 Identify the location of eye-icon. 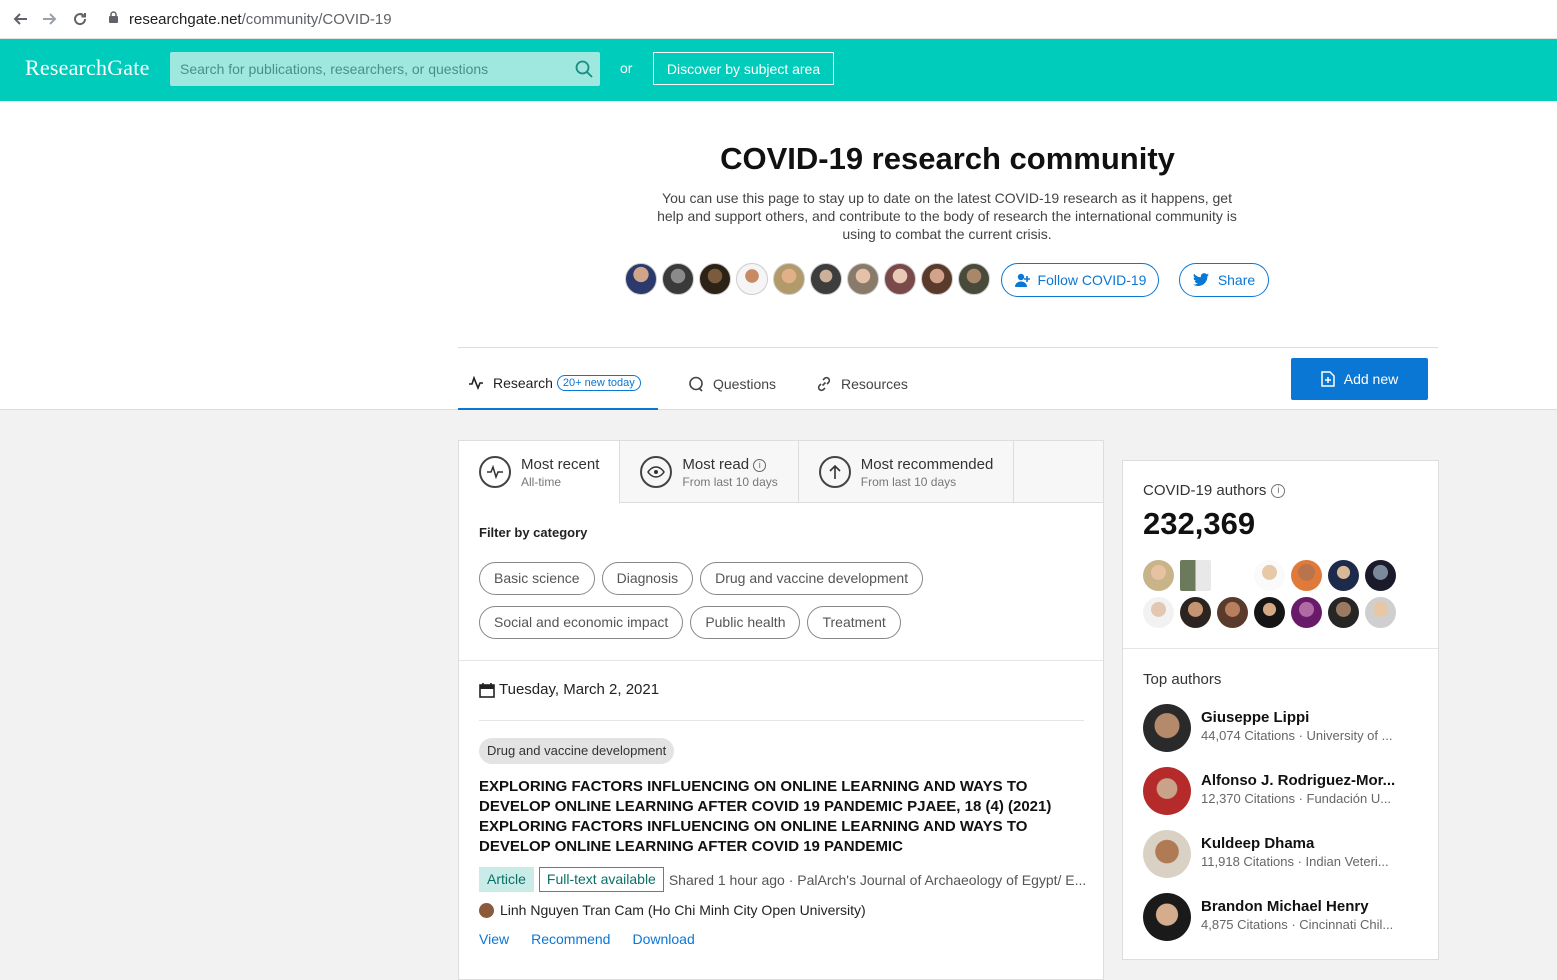
(656, 472).